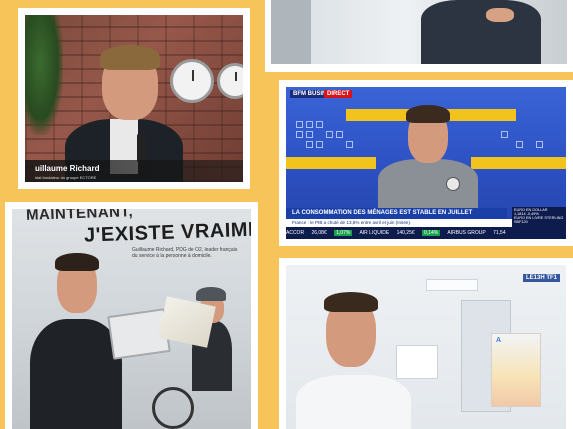 This screenshot has width=573, height=429. Describe the element at coordinates (66, 177) in the screenshot. I see `lower-third-role: idat fondateur du groupe ECTORE` at that location.